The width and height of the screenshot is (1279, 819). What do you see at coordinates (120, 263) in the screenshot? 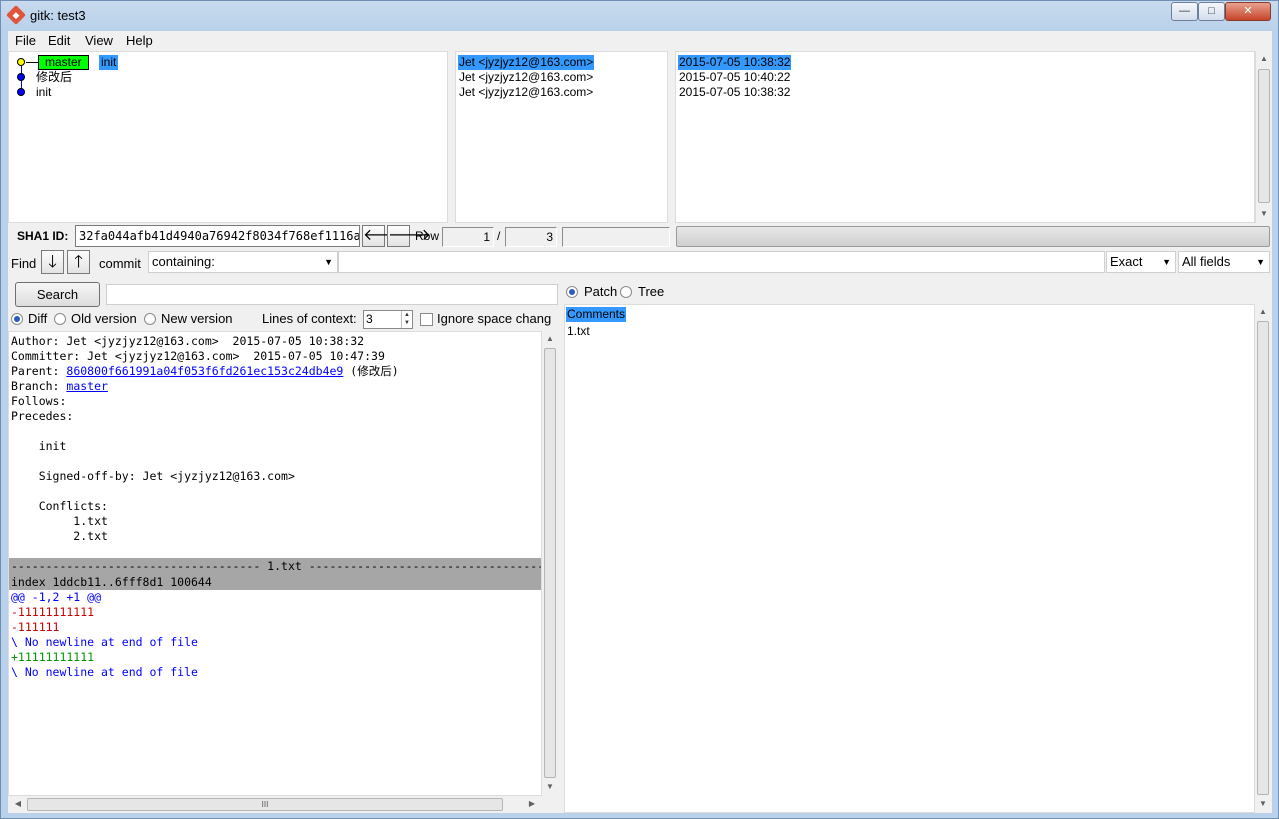
I see `find-type-label: commit` at bounding box center [120, 263].